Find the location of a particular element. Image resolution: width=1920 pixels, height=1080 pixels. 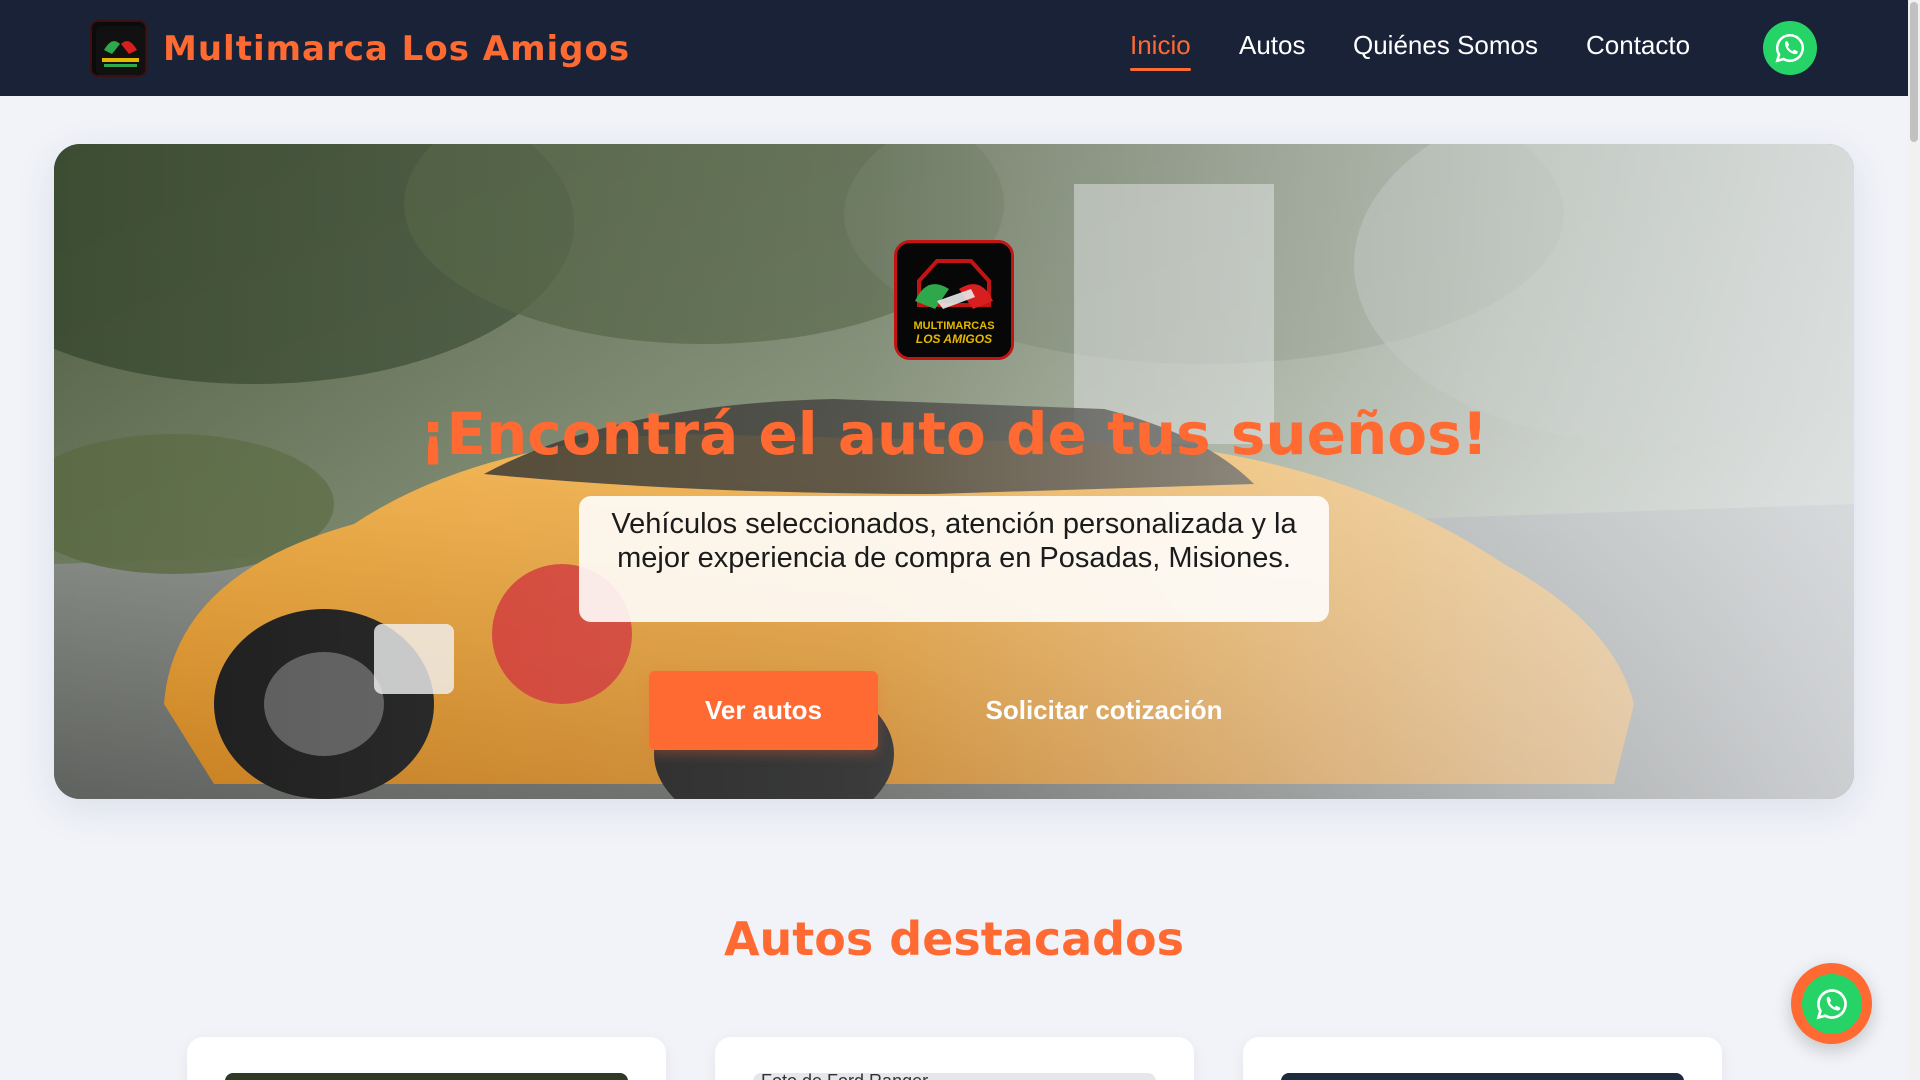

nav-contacto: Contacto is located at coordinates (1638, 45).